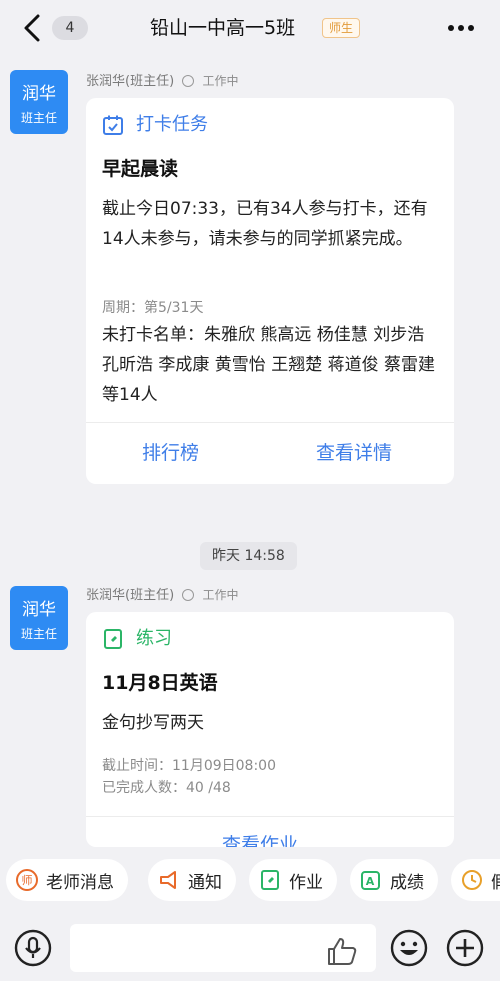 This screenshot has width=500, height=981. Describe the element at coordinates (260, 839) in the screenshot. I see `view-homework-button: 查看作业` at that location.